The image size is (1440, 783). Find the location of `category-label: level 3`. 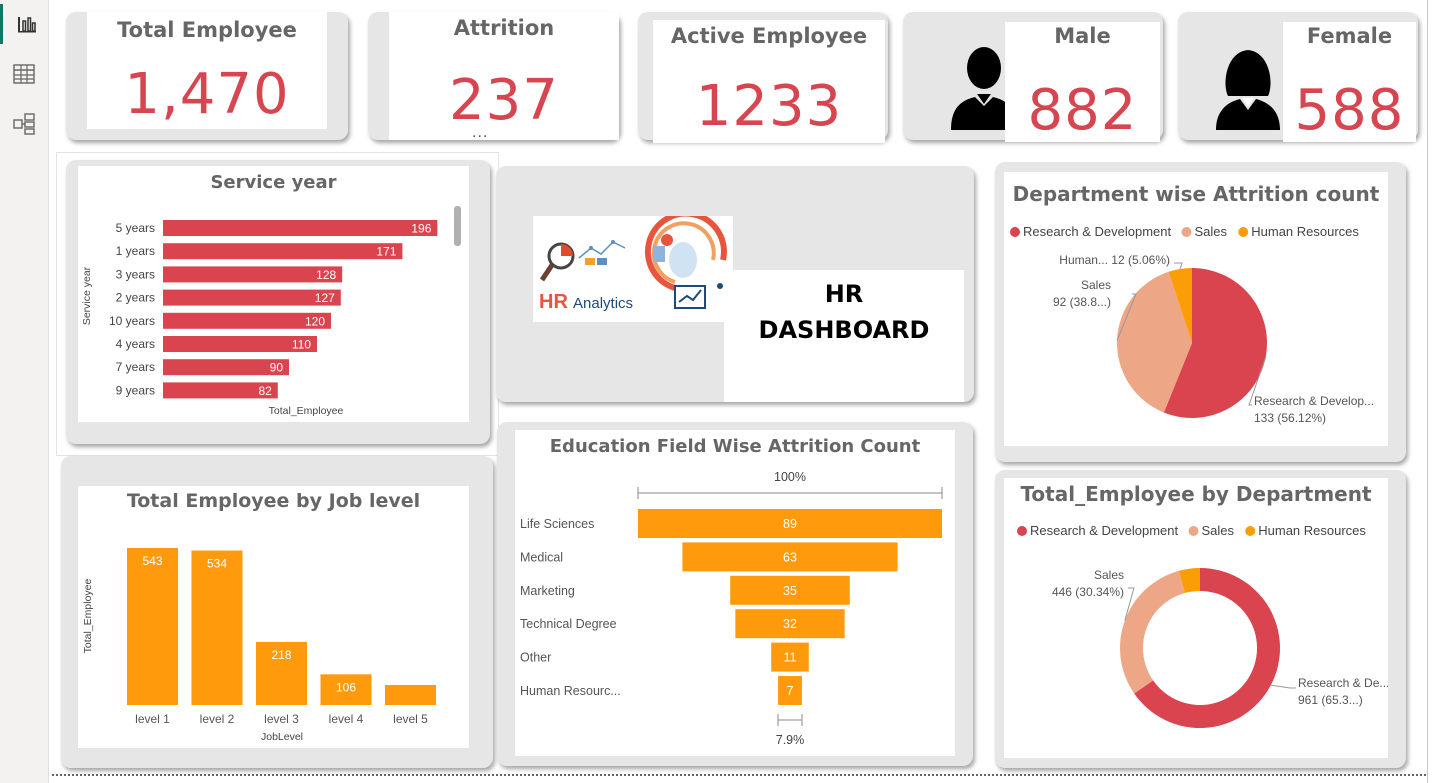

category-label: level 3 is located at coordinates (281, 719).